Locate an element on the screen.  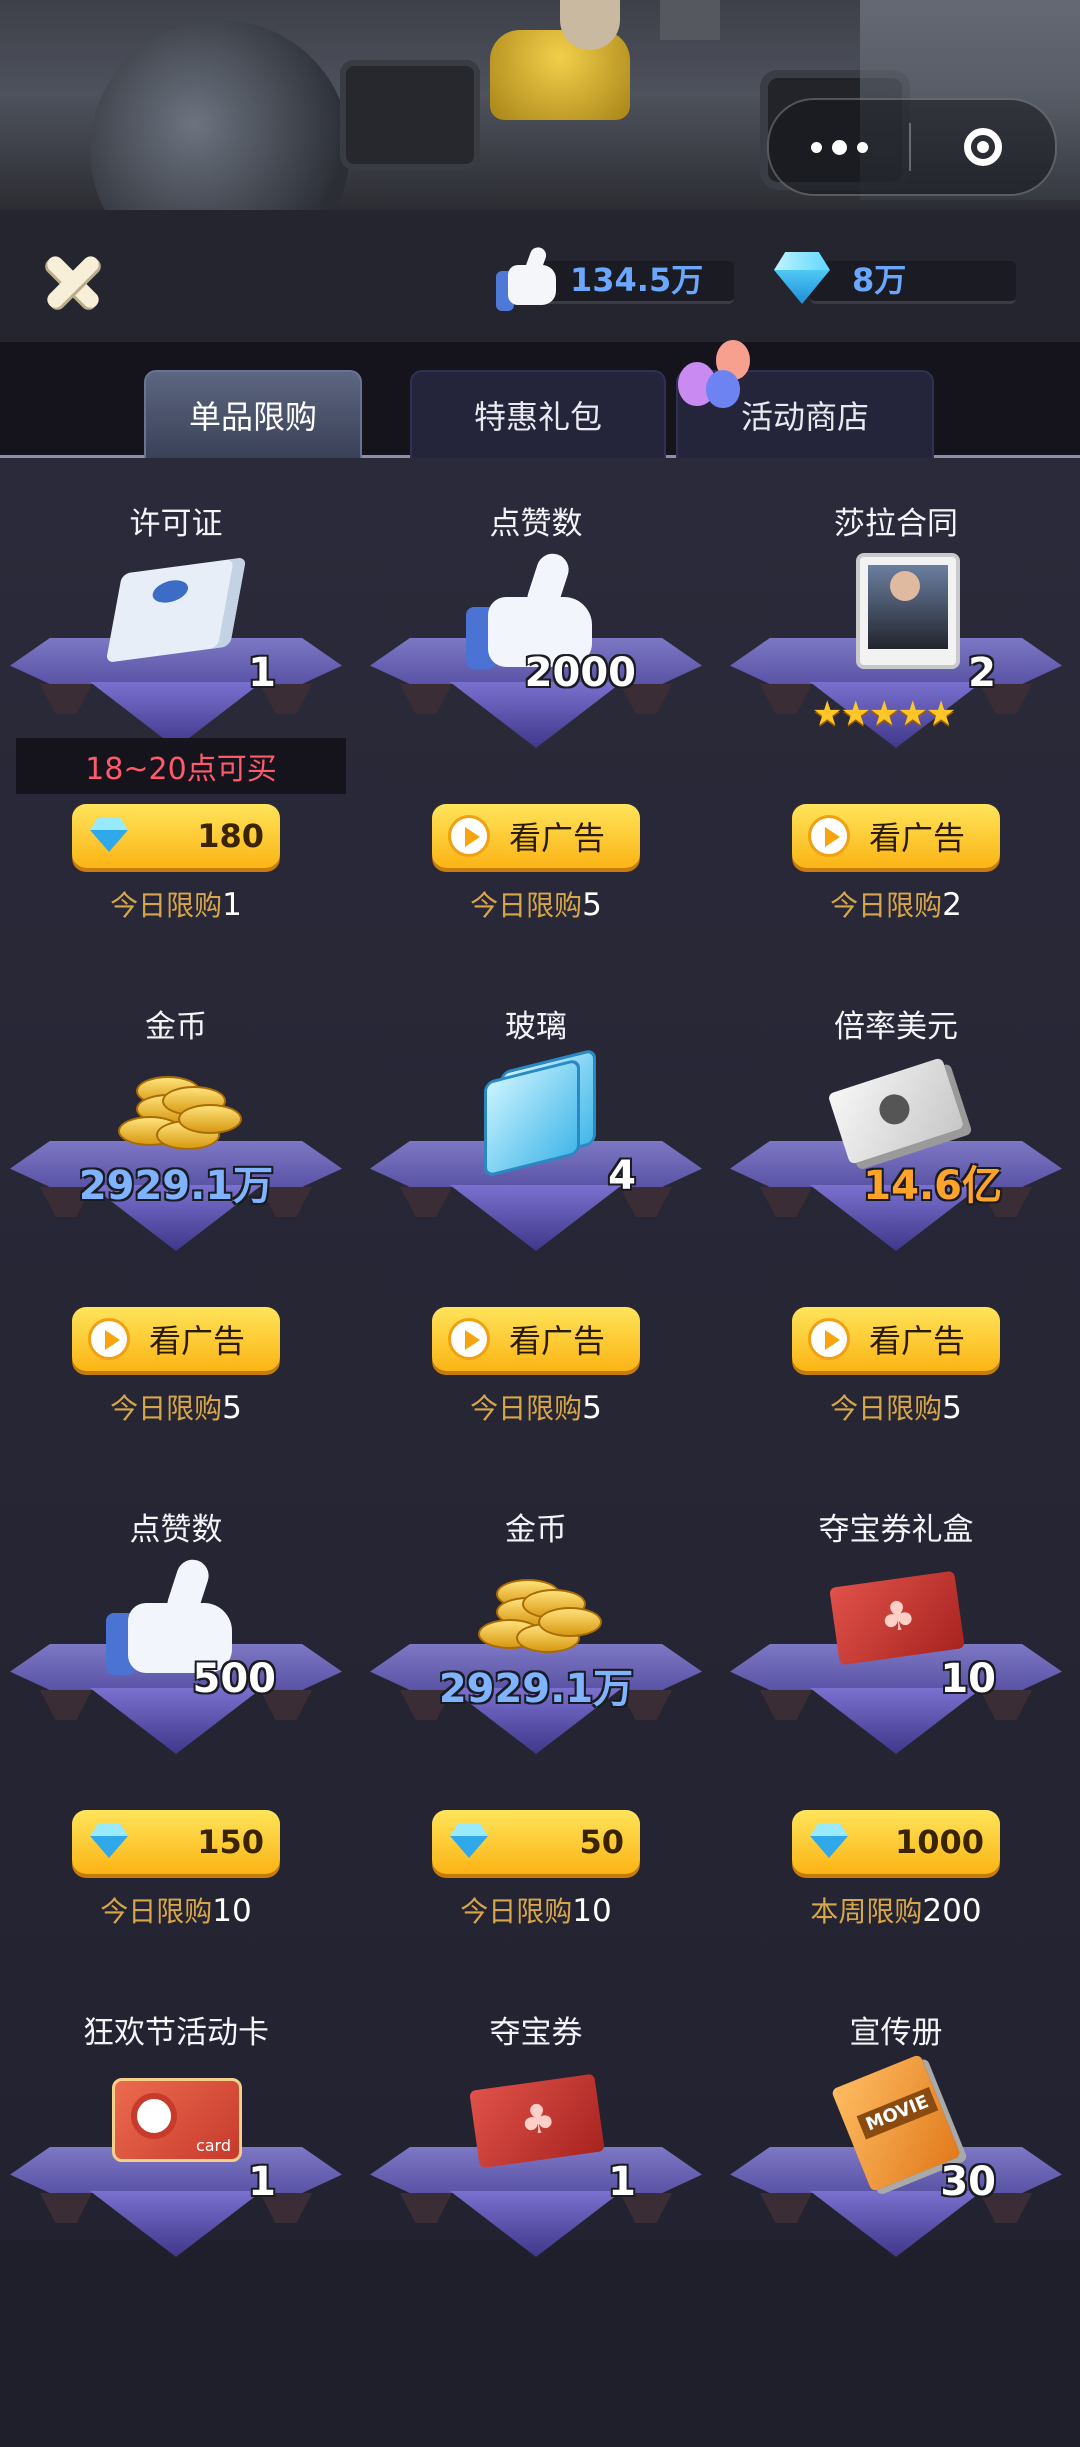
item-count: 14.6亿 is located at coordinates (932, 1186).